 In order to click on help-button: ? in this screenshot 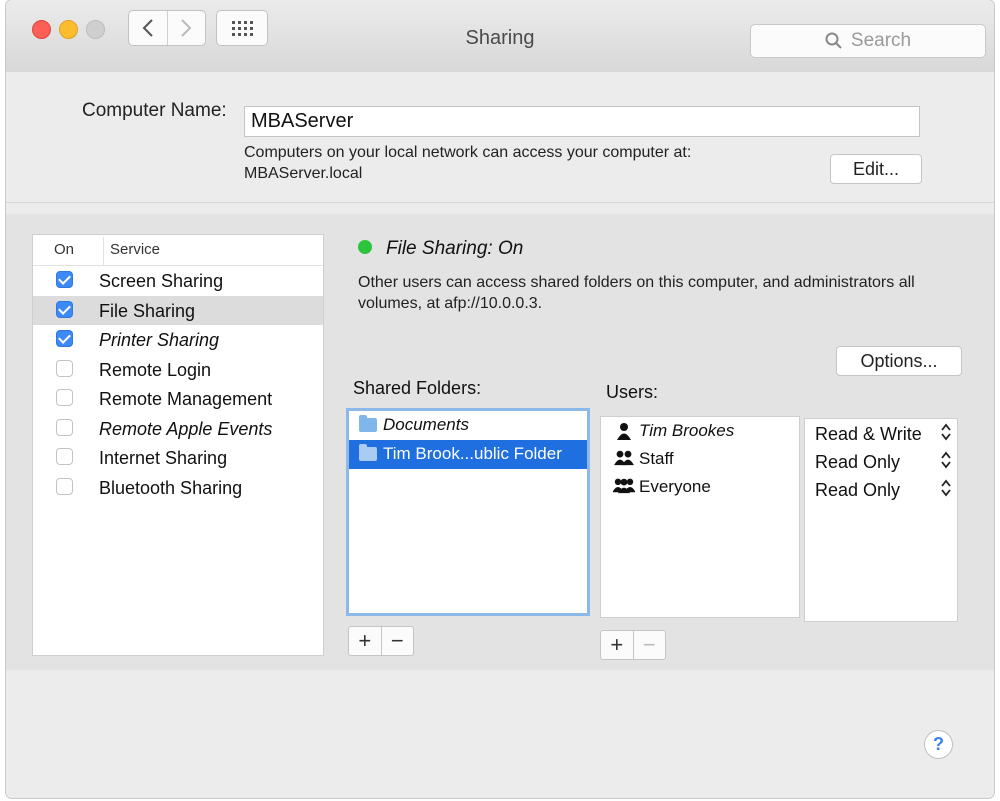, I will do `click(938, 744)`.